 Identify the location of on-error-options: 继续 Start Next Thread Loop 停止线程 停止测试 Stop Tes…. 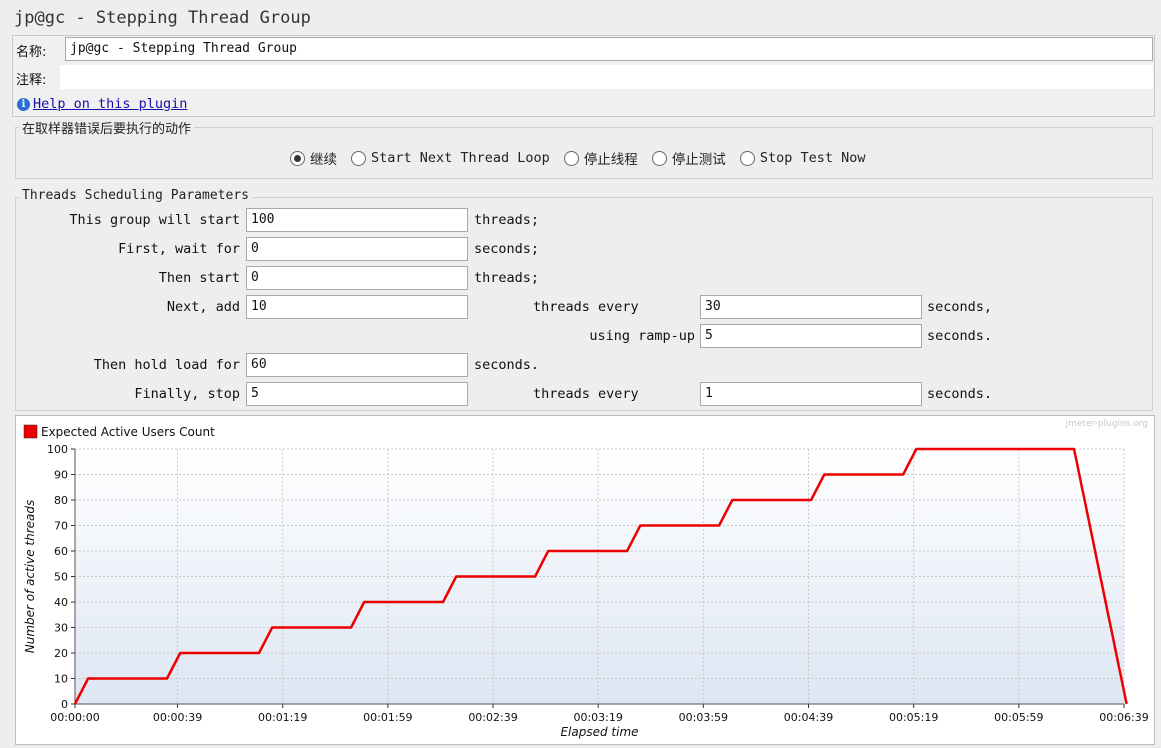
(584, 158).